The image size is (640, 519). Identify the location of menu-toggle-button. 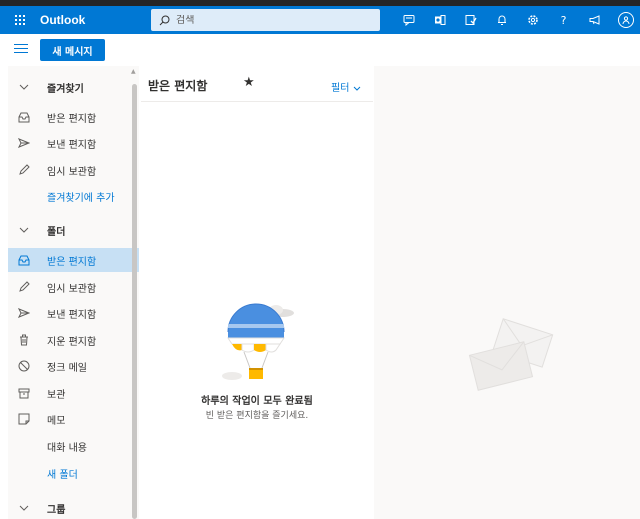
(21, 50).